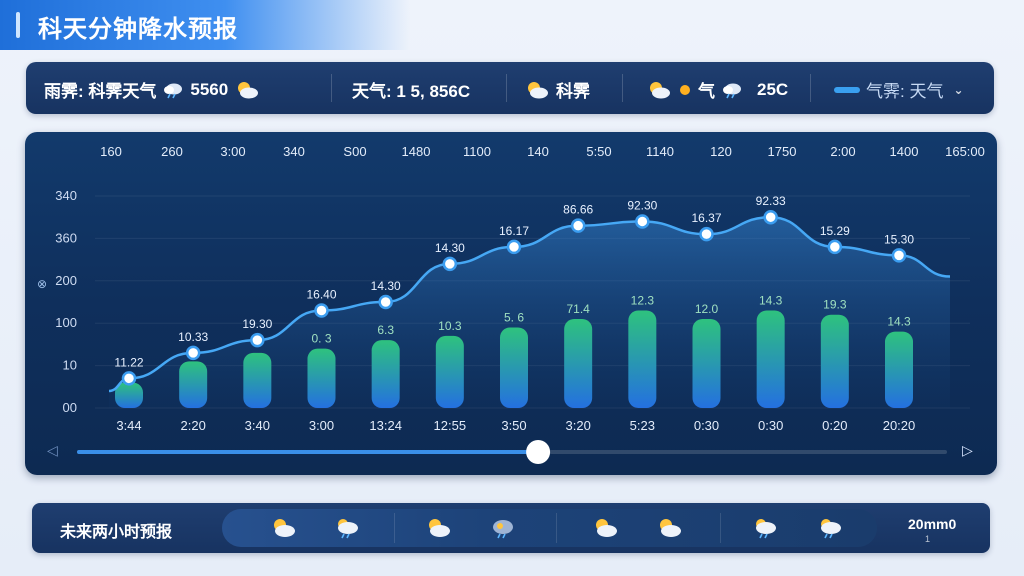  Describe the element at coordinates (257, 324) in the screenshot. I see `point-value-label: 19.30` at that location.